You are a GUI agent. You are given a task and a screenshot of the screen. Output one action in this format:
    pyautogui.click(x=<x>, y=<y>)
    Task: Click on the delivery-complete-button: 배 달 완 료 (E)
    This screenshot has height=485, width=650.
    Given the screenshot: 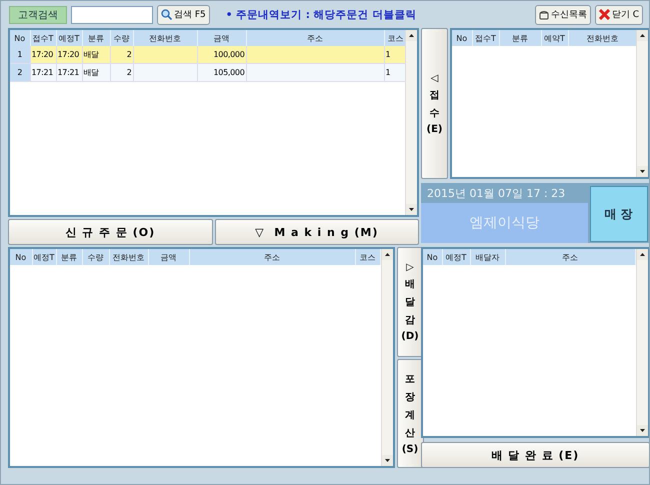 What is the action you would take?
    pyautogui.click(x=535, y=455)
    